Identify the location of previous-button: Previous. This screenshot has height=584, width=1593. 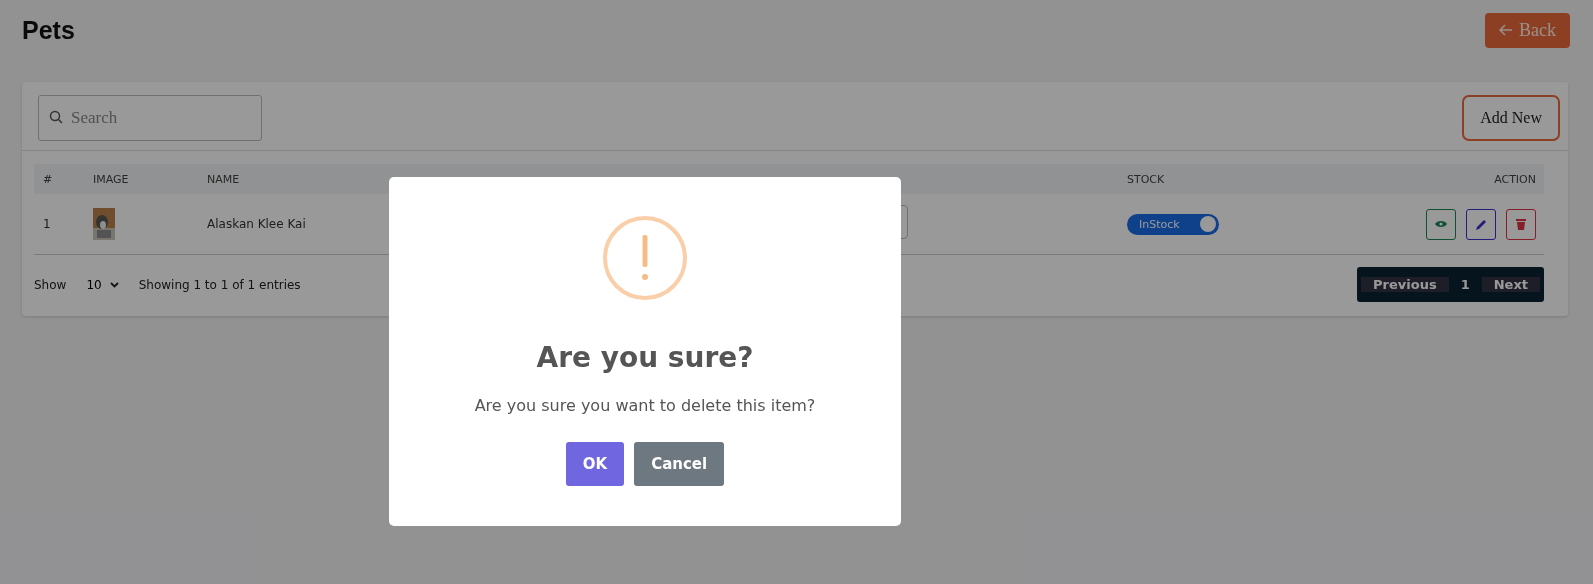
(1405, 284).